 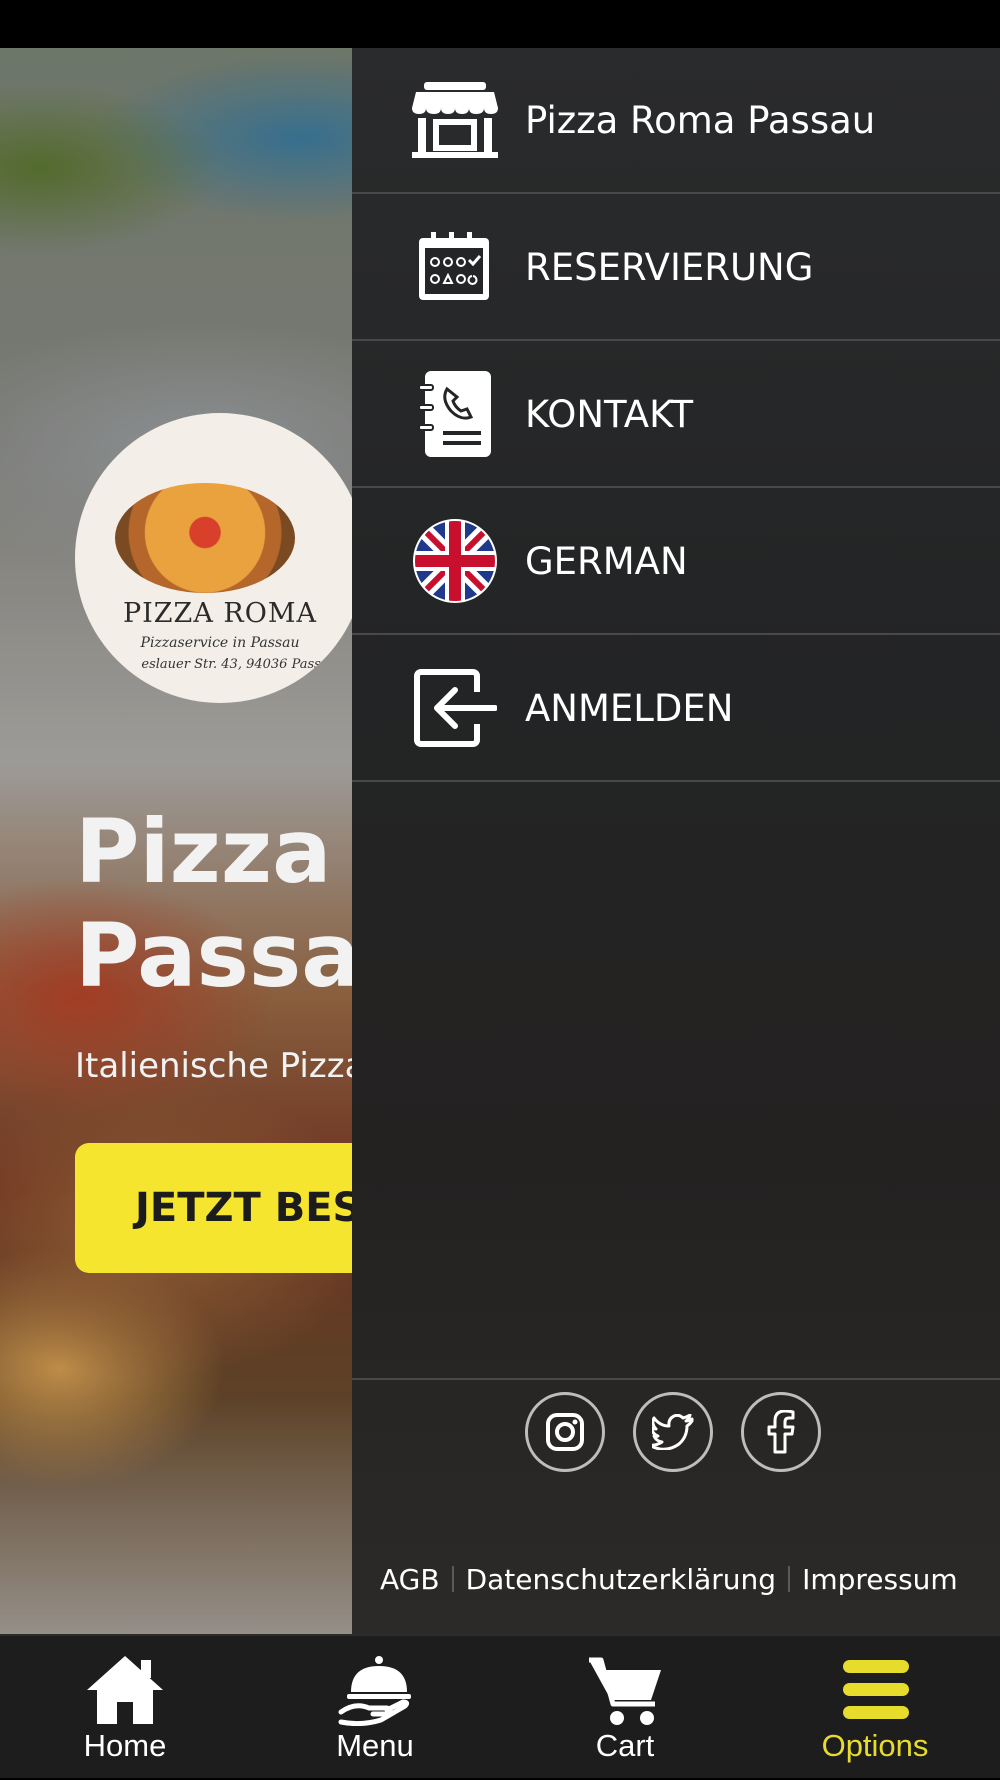 What do you see at coordinates (220, 643) in the screenshot?
I see `logo-subtitle: Pizzaservice in Passau` at bounding box center [220, 643].